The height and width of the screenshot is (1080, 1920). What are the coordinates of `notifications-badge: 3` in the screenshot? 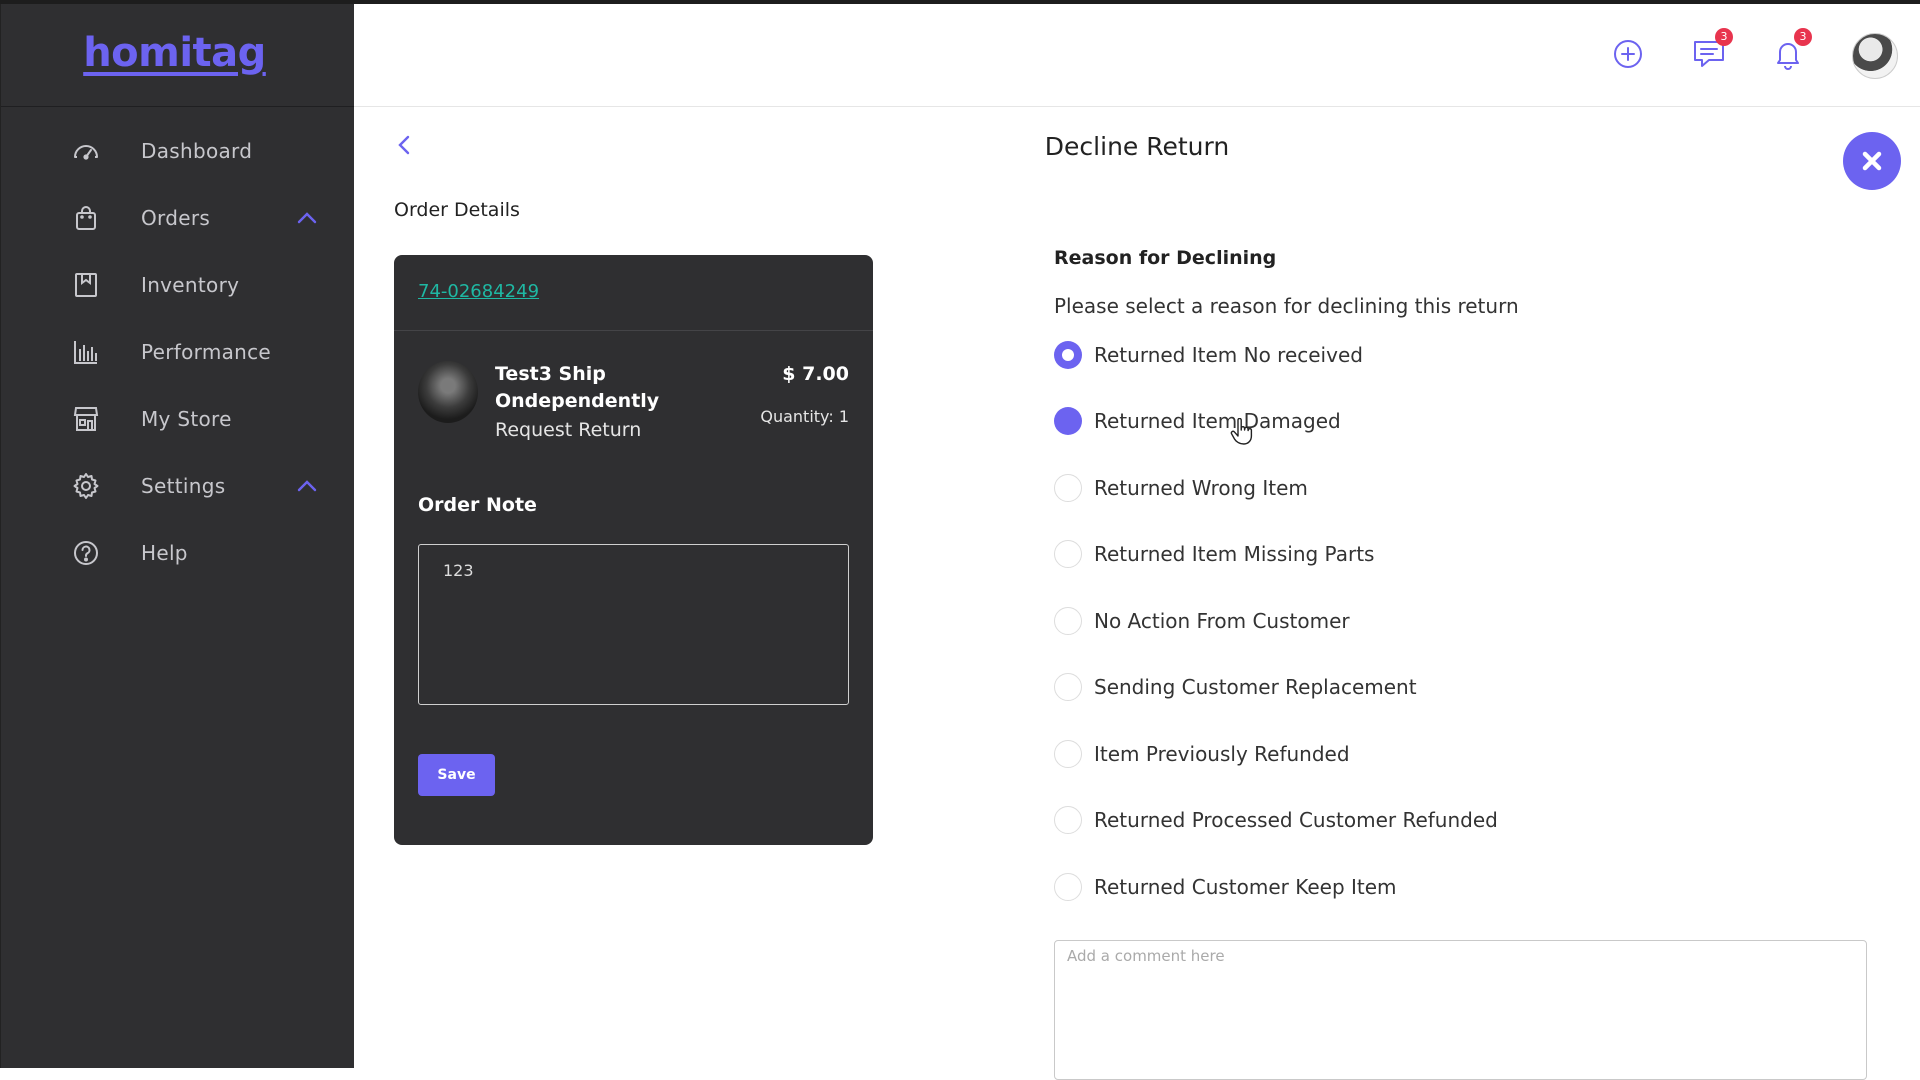 It's located at (1803, 37).